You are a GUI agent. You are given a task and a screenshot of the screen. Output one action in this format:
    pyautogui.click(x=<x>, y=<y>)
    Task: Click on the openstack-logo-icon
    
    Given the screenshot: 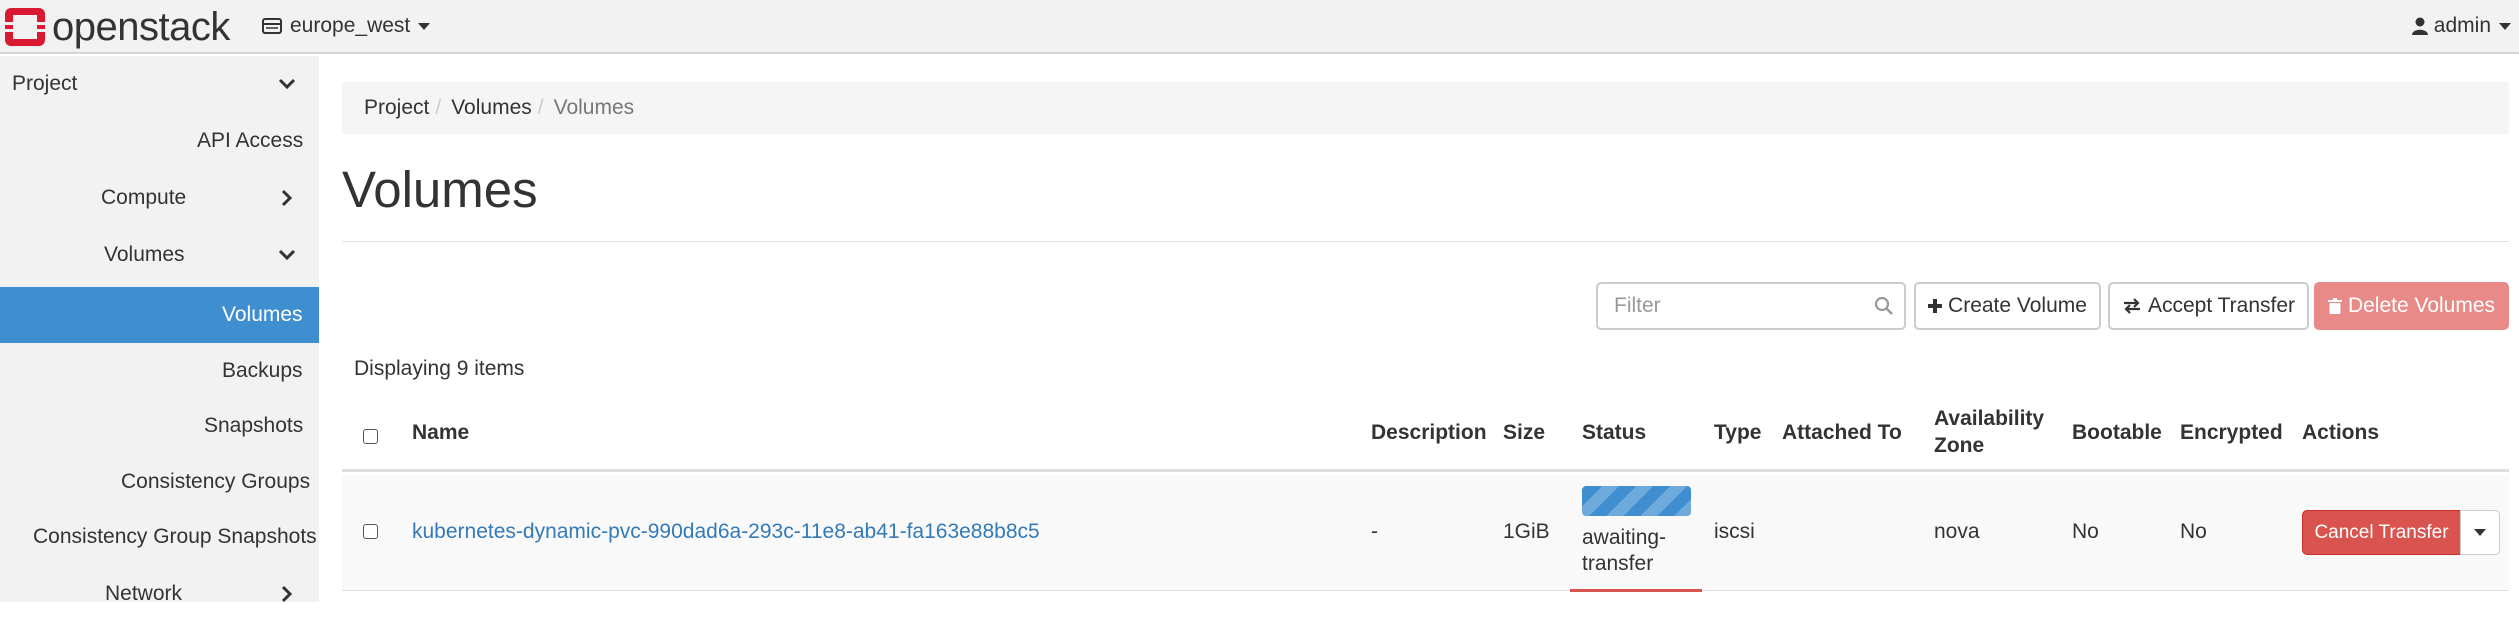 What is the action you would take?
    pyautogui.click(x=25, y=27)
    